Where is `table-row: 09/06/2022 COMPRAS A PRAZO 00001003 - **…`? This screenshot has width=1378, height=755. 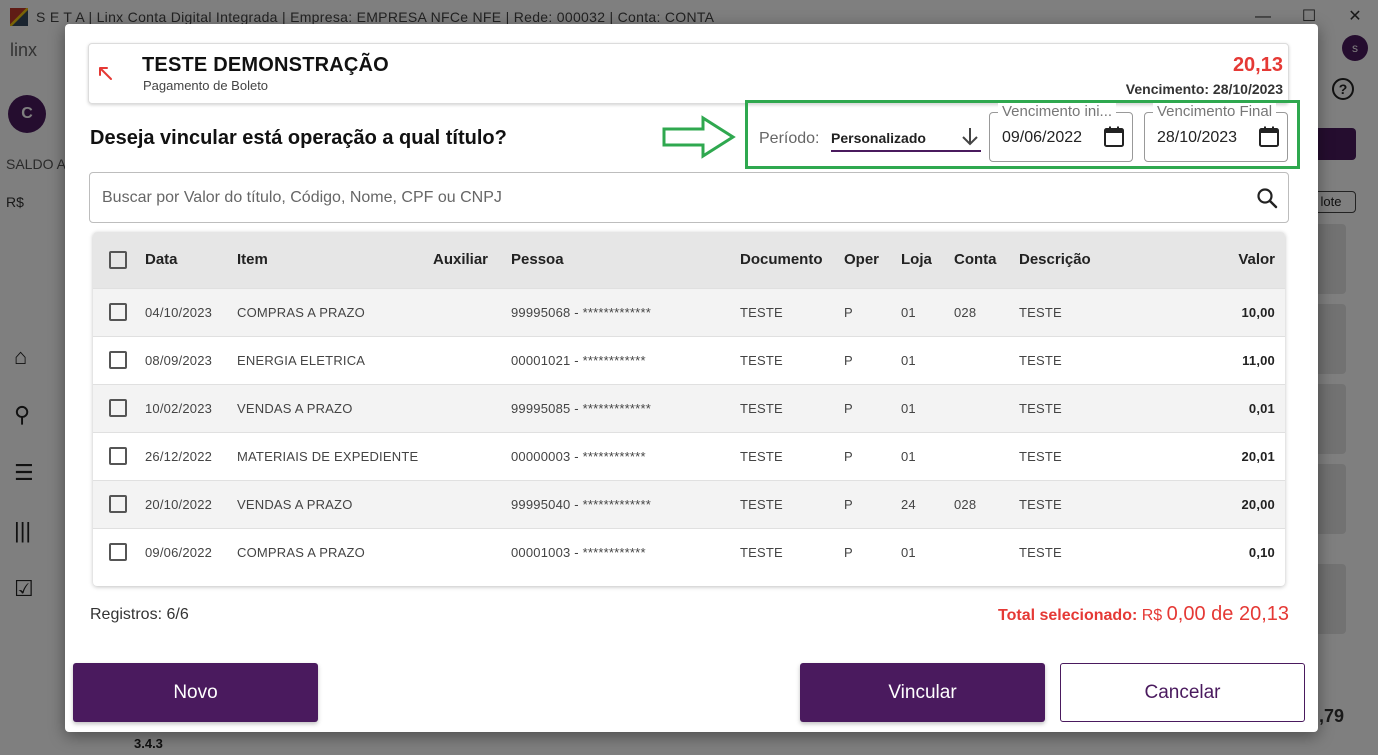
table-row: 09/06/2022 COMPRAS A PRAZO 00001003 - **… is located at coordinates (689, 552).